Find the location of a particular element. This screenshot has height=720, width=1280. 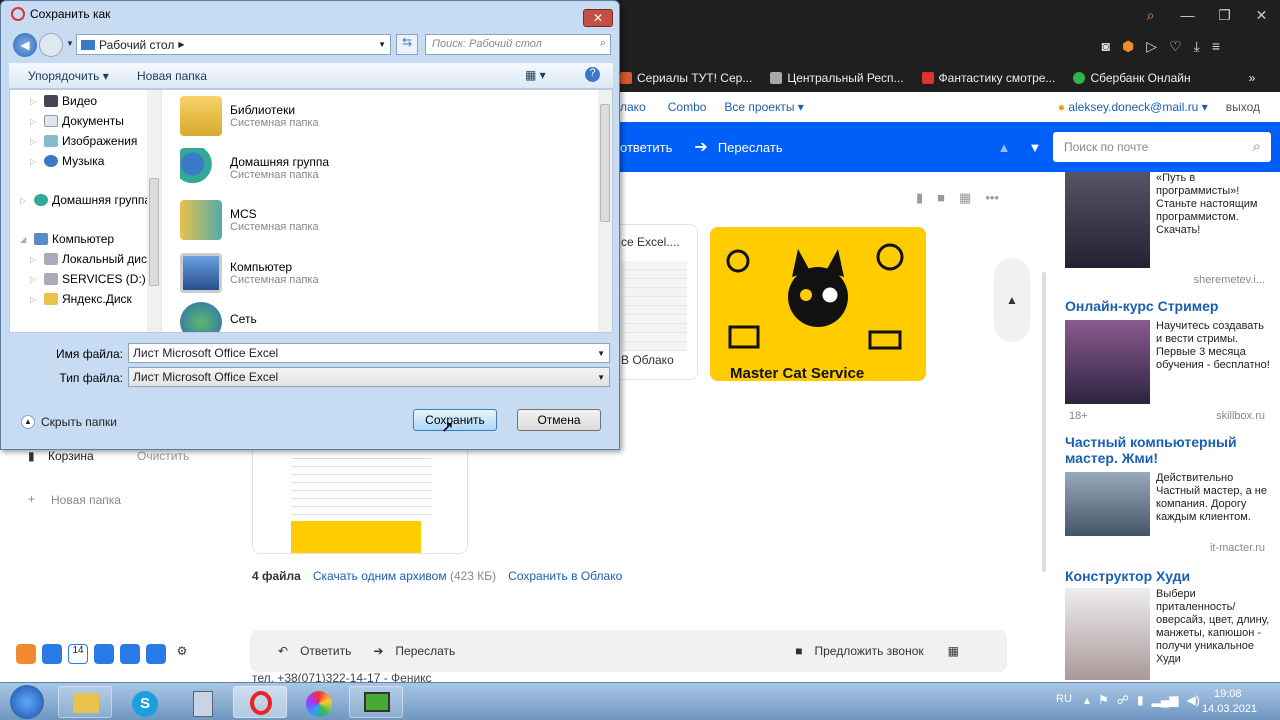

calendar-app-icon: 14 is located at coordinates (78, 654).